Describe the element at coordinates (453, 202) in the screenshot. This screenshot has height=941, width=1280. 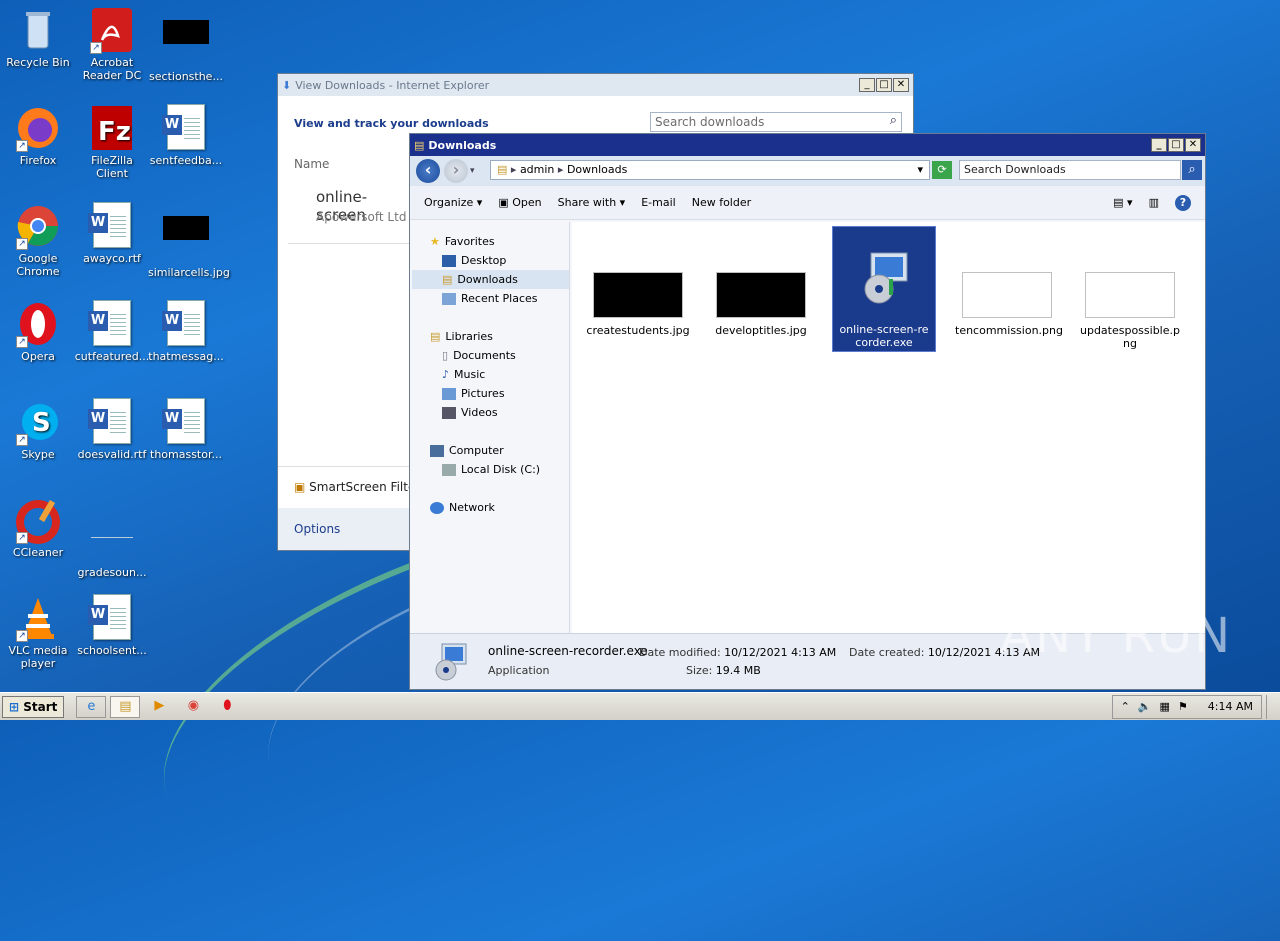
I see `organize-button: Organize ▾` at that location.